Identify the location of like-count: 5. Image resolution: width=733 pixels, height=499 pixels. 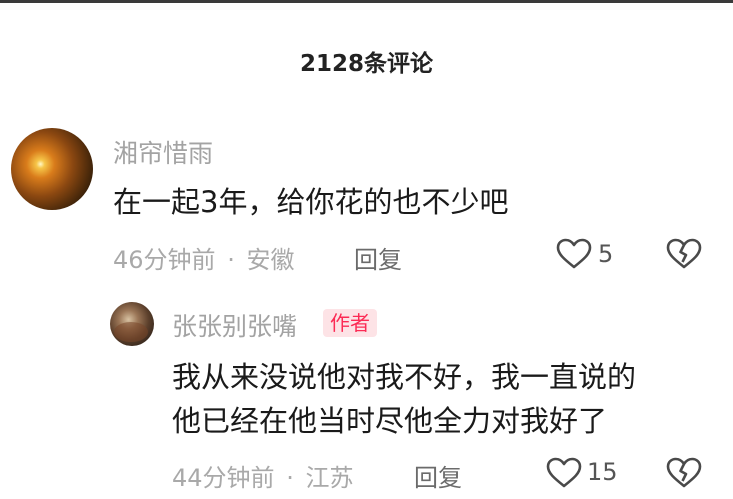
(606, 254).